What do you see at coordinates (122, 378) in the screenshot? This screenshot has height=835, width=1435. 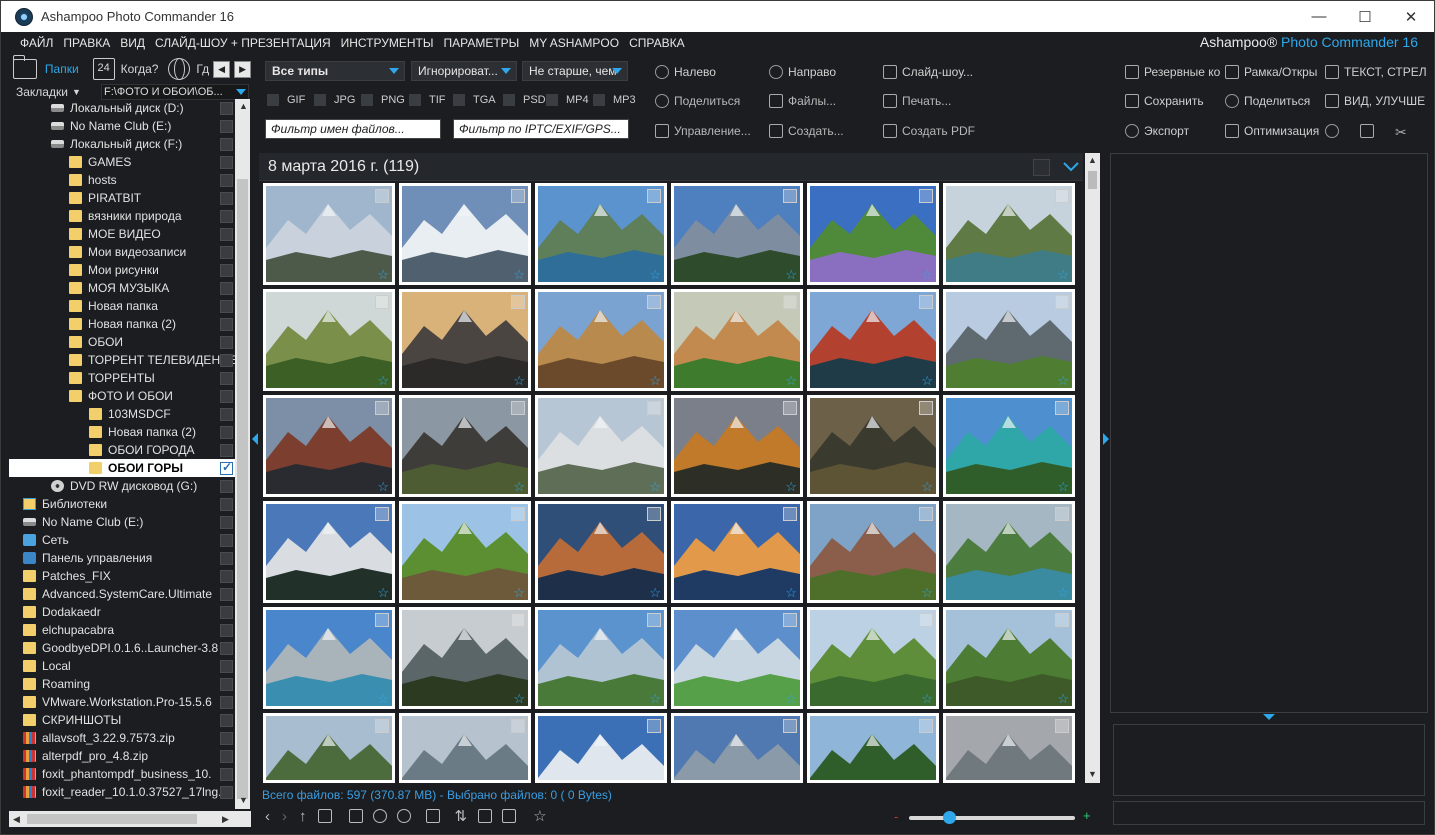 I see `tree-item: ТОРРЕНТЫ` at bounding box center [122, 378].